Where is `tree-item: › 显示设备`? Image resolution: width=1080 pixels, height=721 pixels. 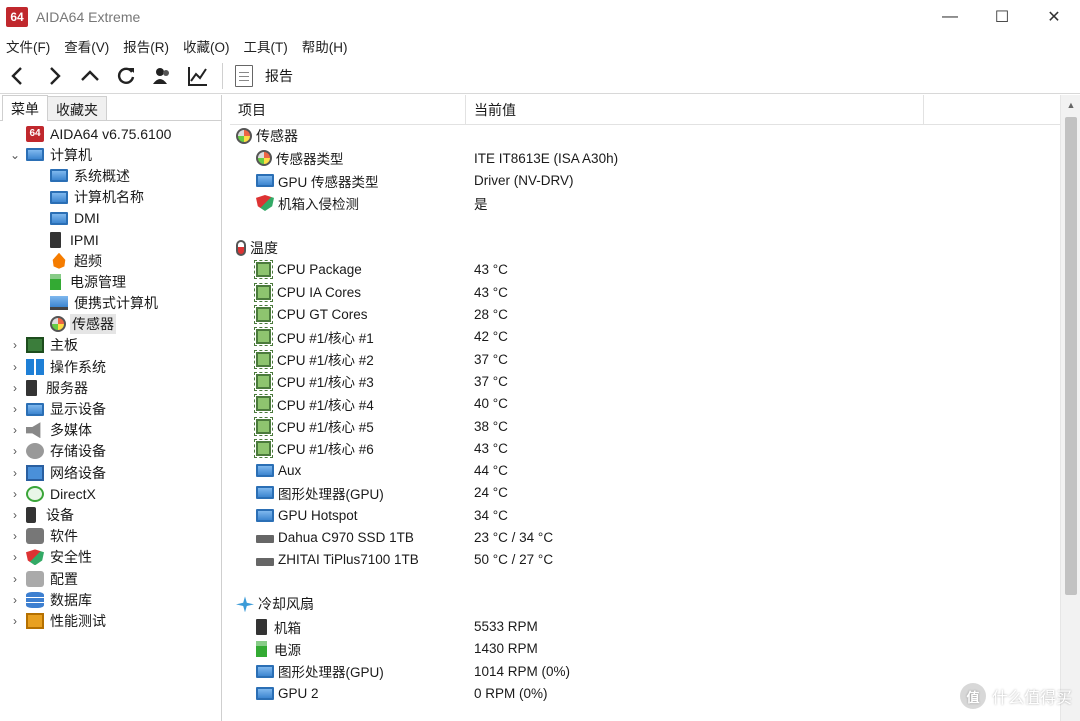 tree-item: › 显示设备 is located at coordinates (110, 408).